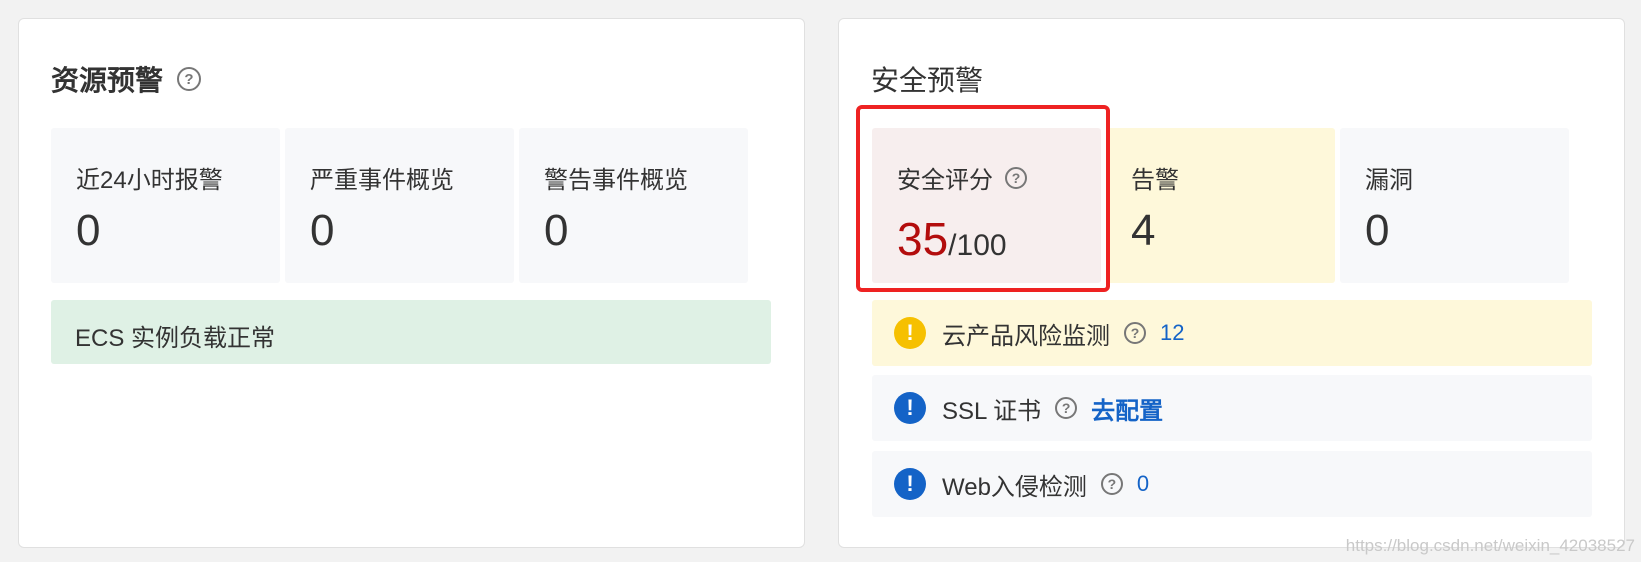  I want to click on web-intrusion-label: Web入侵检测, so click(1014, 487).